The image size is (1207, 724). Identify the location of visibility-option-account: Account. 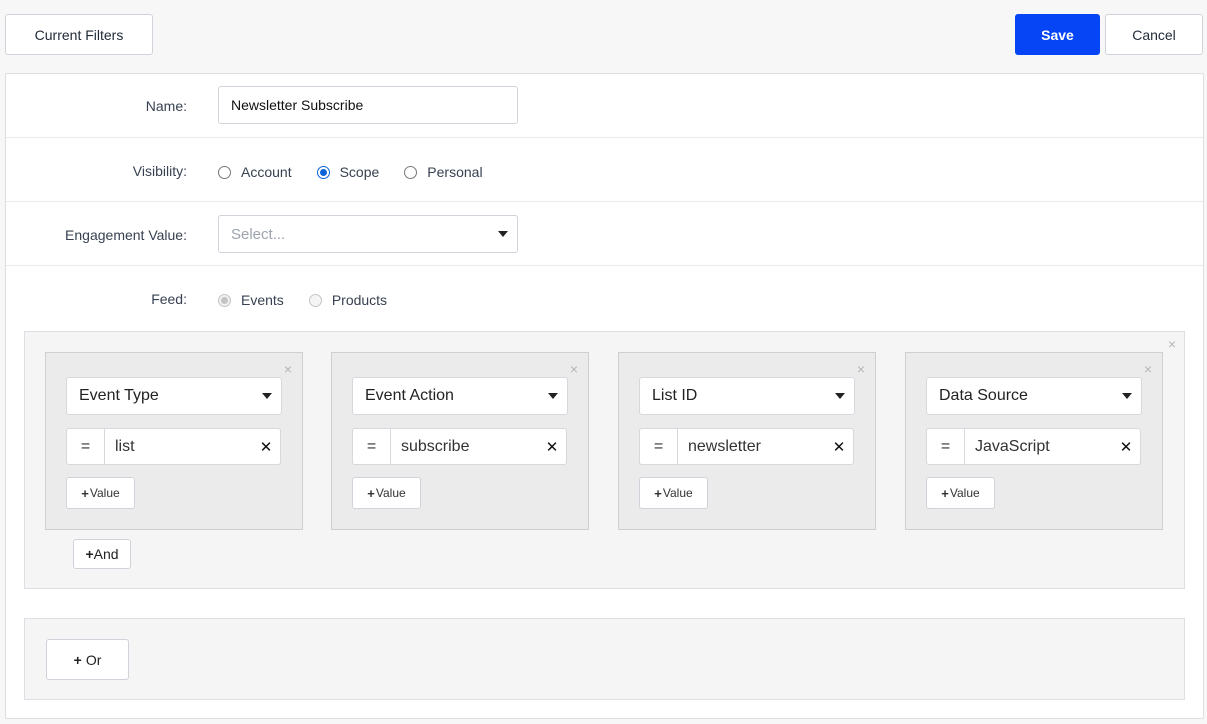
(255, 172).